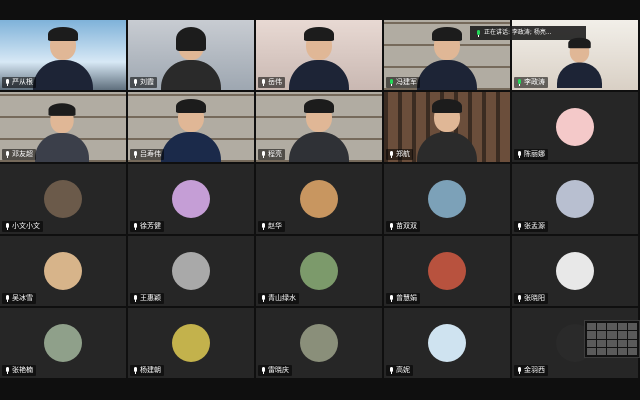 Image resolution: width=640 pixels, height=400 pixels. I want to click on participant-nameplate: 严从根, so click(19, 82).